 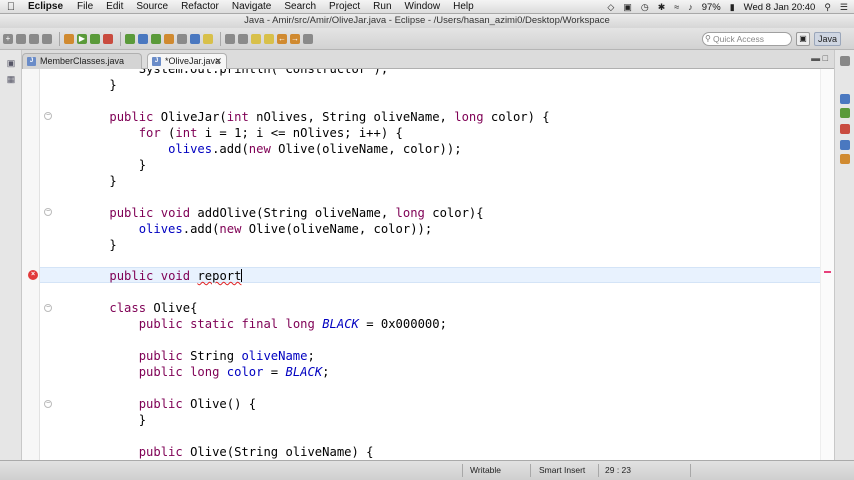 I want to click on external-tools-icon, so click(x=108, y=38).